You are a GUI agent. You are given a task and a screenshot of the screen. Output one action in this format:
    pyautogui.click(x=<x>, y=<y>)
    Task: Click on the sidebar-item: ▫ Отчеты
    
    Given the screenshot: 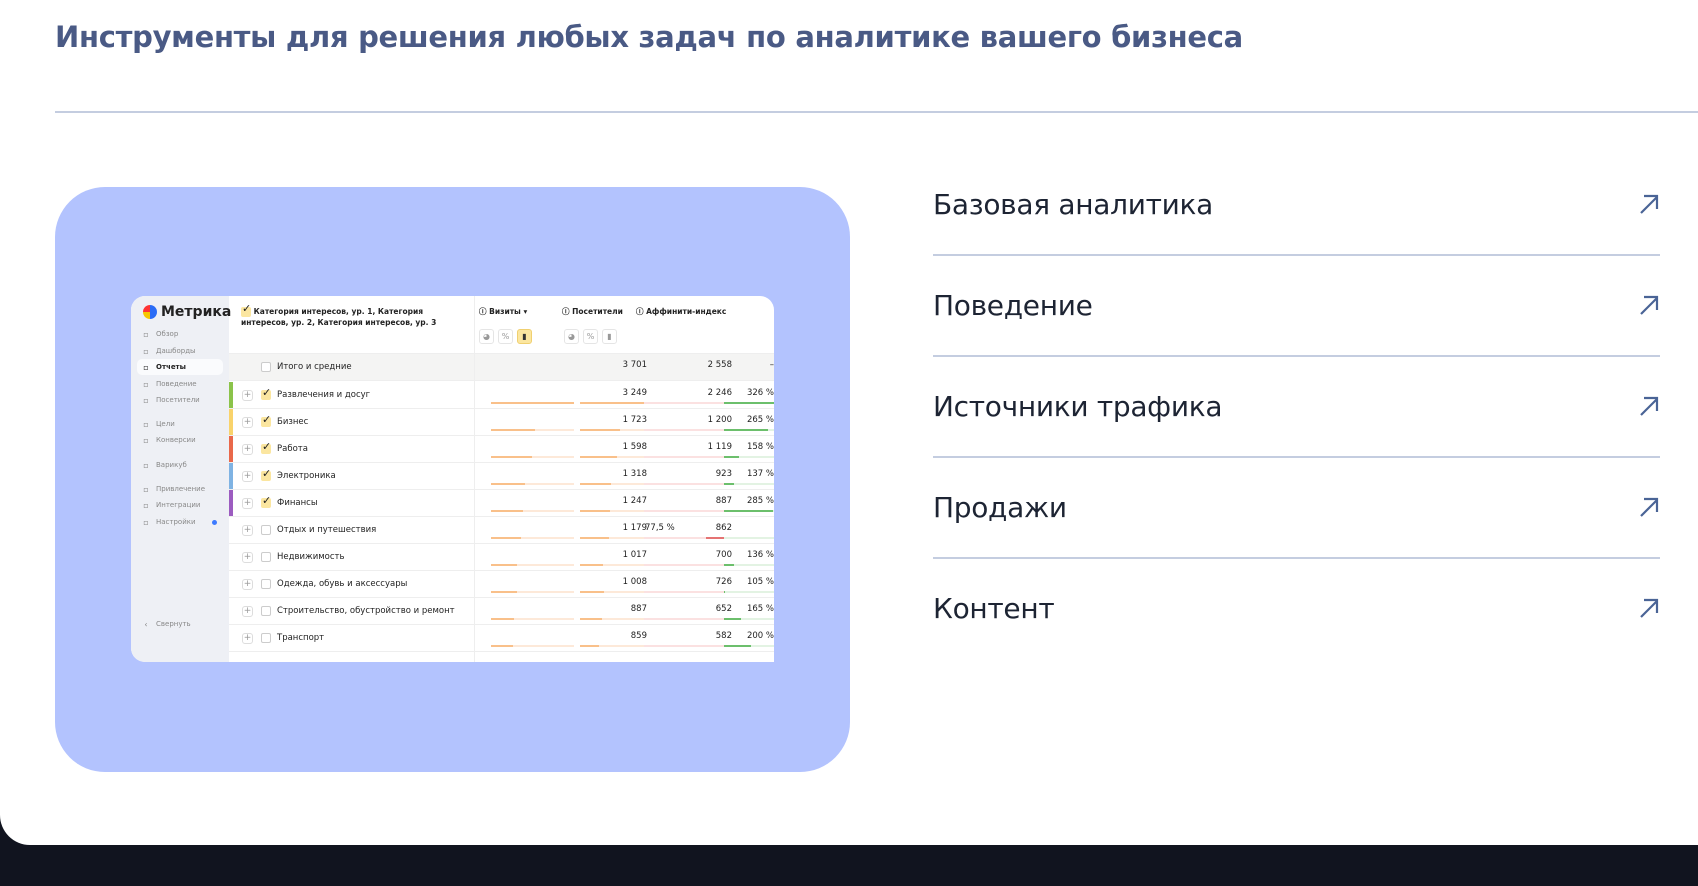 What is the action you would take?
    pyautogui.click(x=180, y=367)
    